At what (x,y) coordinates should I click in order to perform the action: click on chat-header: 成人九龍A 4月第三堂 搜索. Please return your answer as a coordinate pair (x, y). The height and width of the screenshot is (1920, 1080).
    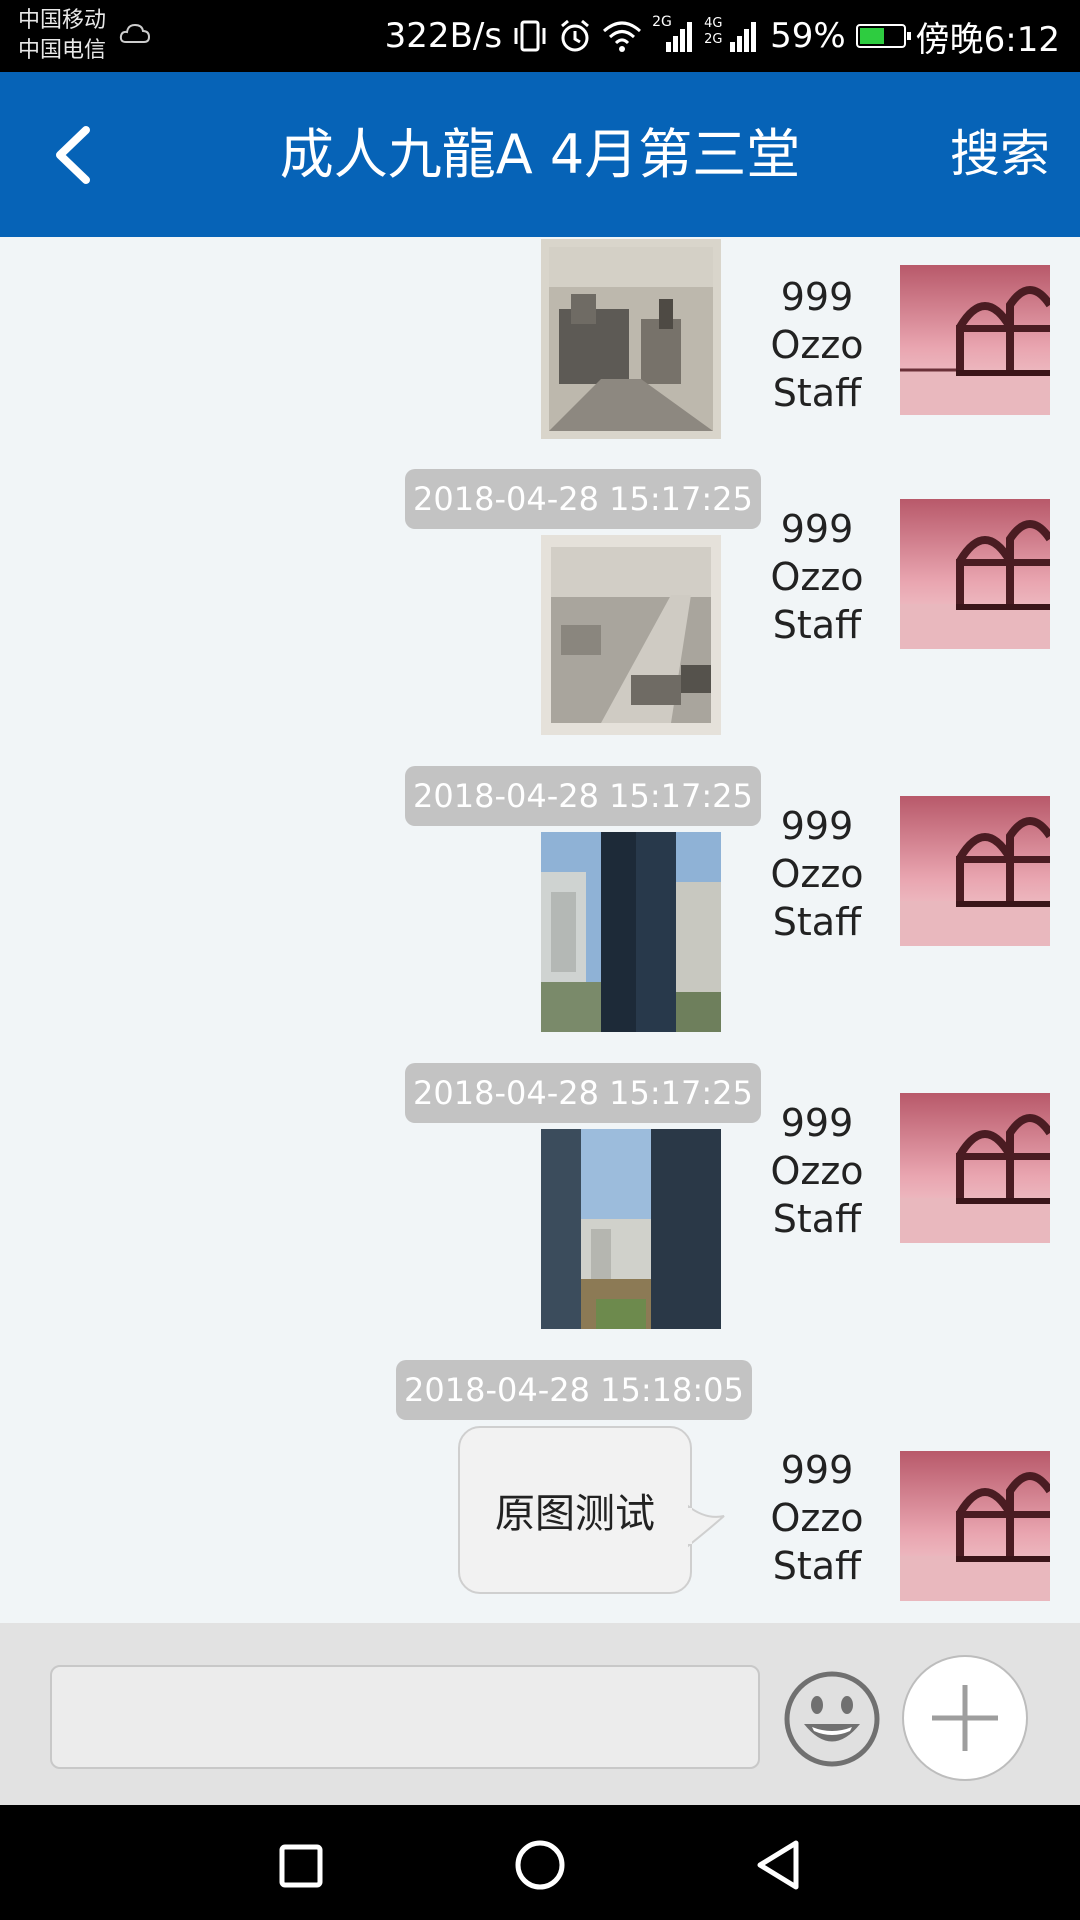
    Looking at the image, I should click on (540, 154).